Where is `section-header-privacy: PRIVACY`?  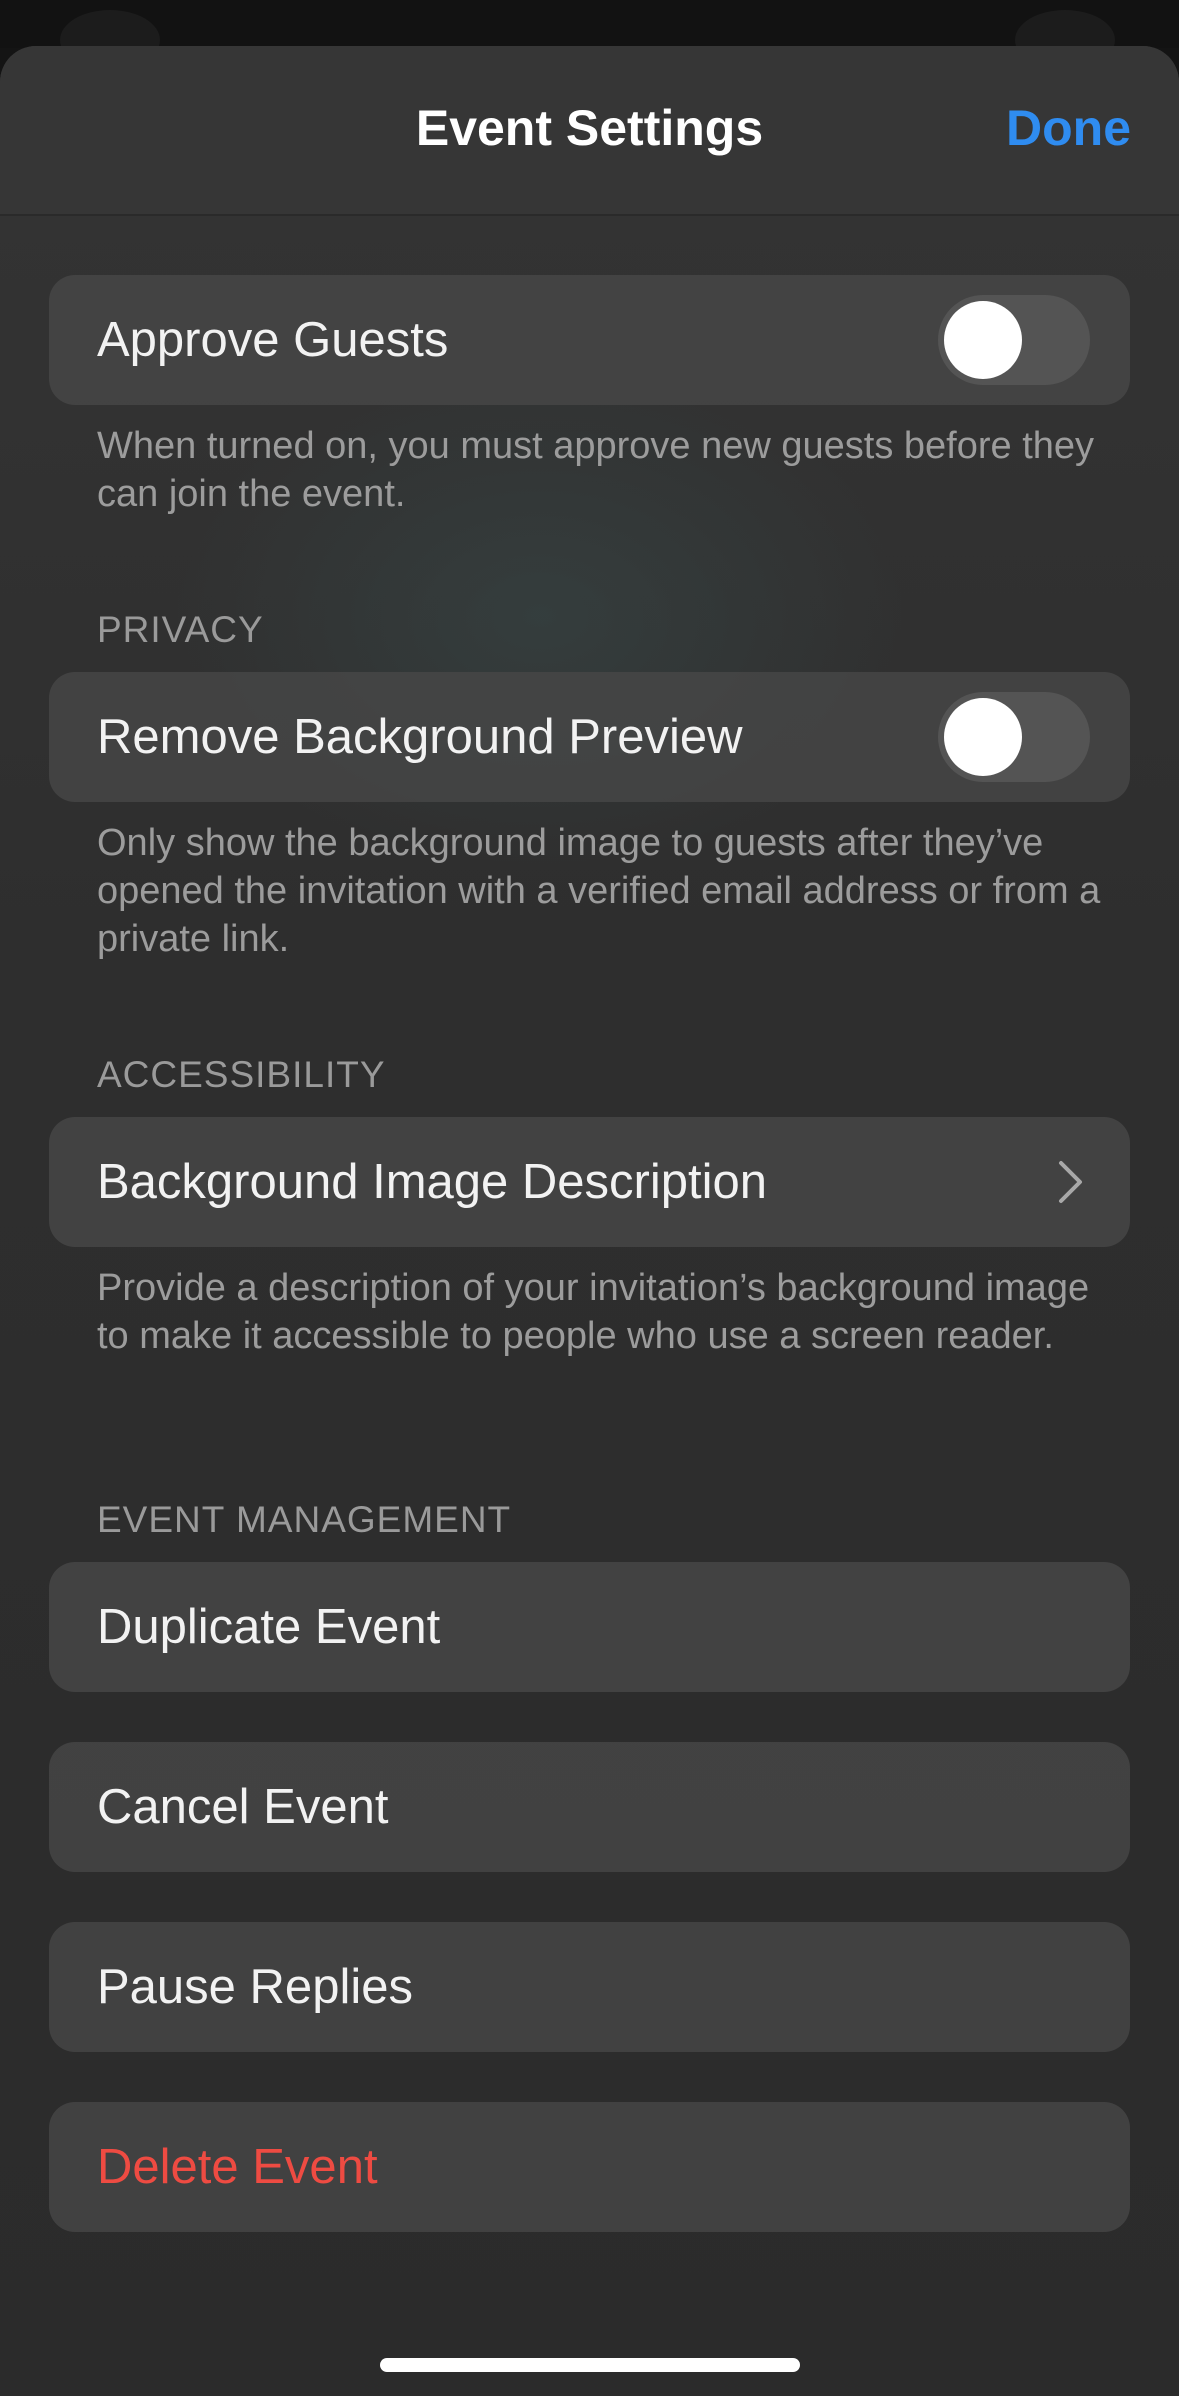 section-header-privacy: PRIVACY is located at coordinates (180, 629).